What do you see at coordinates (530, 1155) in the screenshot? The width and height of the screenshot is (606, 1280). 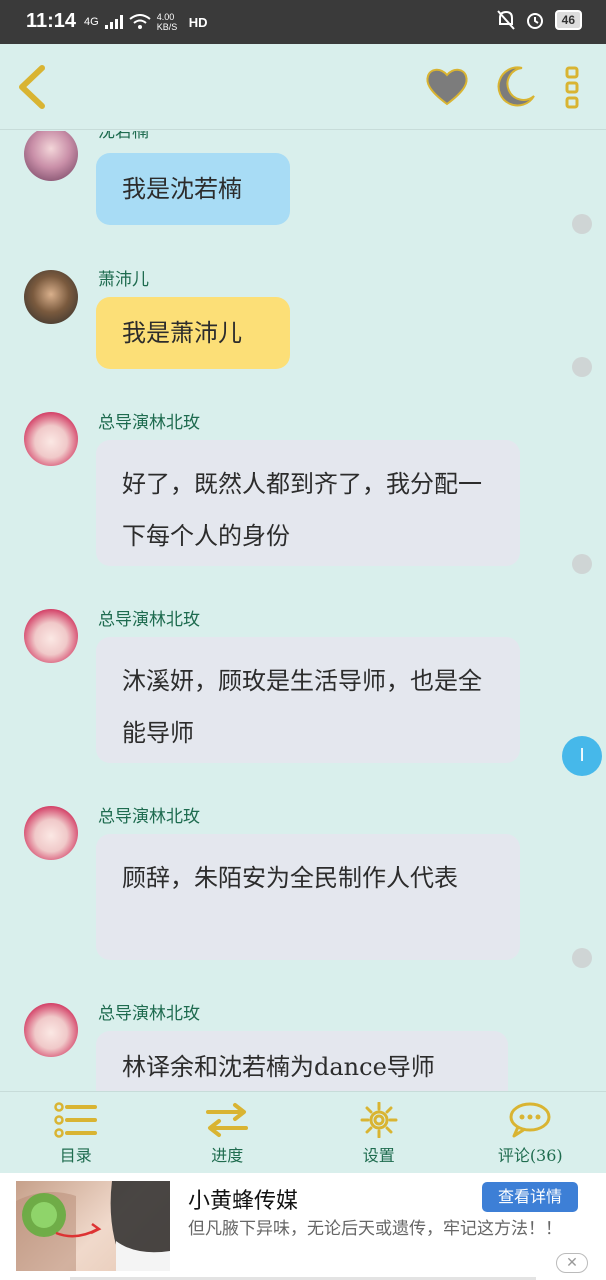 I see `nav-label: 评论(36)` at bounding box center [530, 1155].